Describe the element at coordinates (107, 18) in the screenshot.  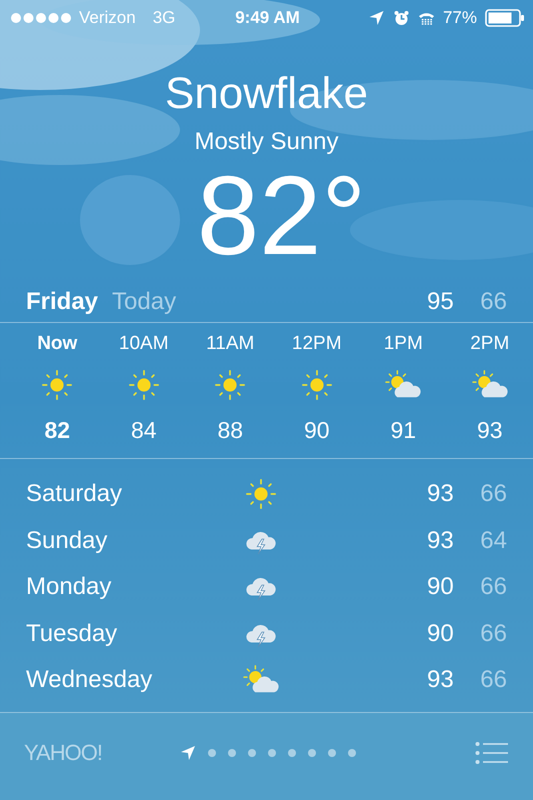
I see `carrier-name: Verizon` at that location.